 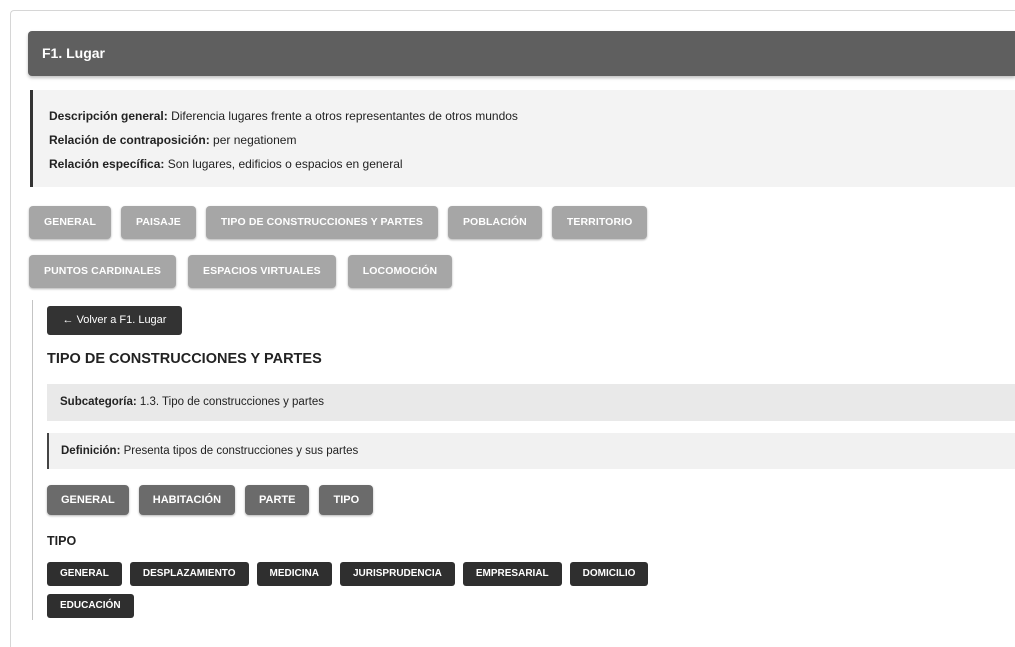 What do you see at coordinates (277, 500) in the screenshot?
I see `subtab-button: PARTE` at bounding box center [277, 500].